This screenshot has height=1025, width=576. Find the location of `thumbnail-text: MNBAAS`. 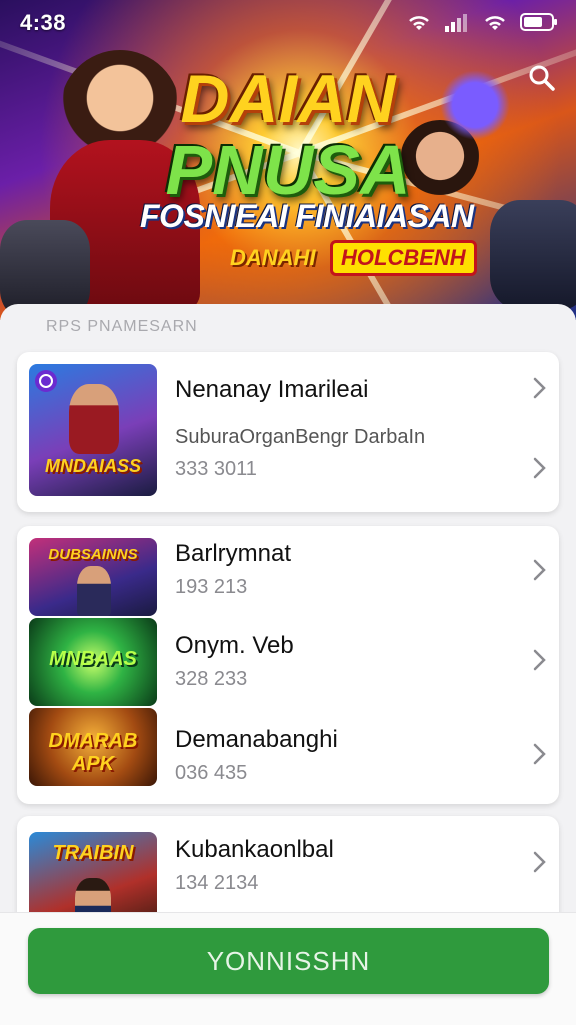

thumbnail-text: MNBAAS is located at coordinates (93, 659).